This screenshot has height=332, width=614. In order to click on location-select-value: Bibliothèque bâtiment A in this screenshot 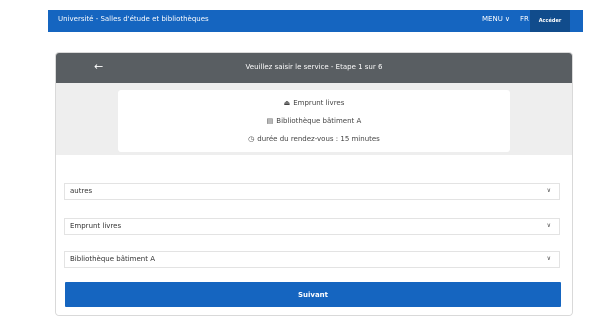, I will do `click(113, 259)`.